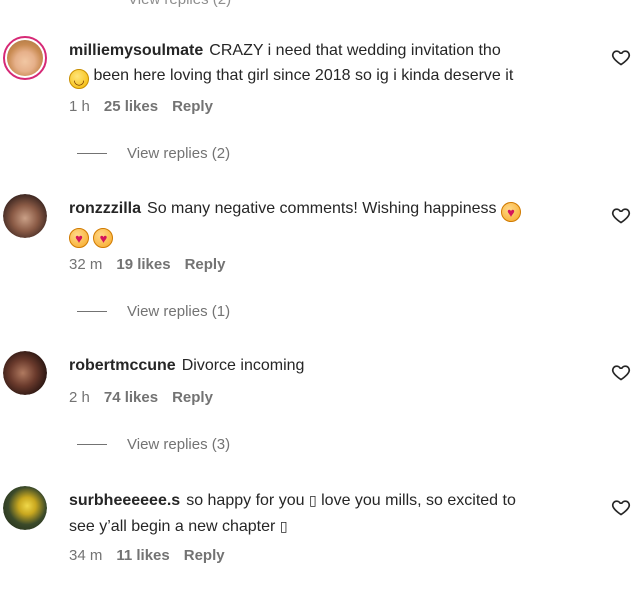  What do you see at coordinates (355, 50) in the screenshot?
I see `comment-body: CRAZY i need that wedding invitation tho` at bounding box center [355, 50].